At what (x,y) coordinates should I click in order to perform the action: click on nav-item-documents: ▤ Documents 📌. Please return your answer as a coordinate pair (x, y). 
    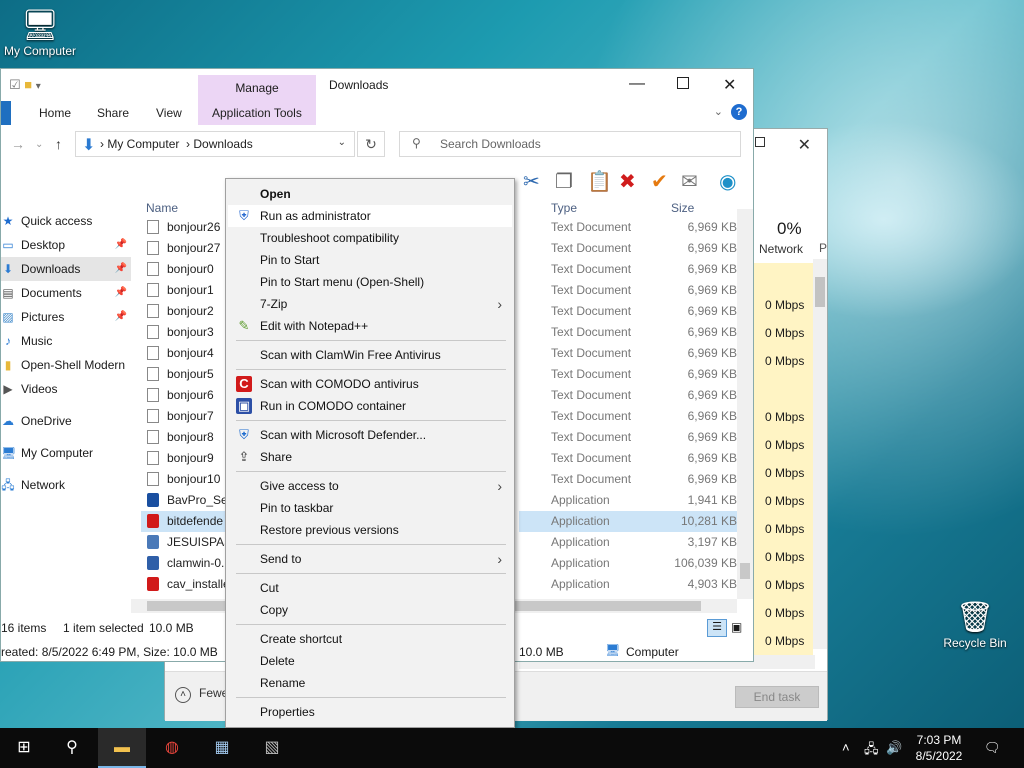
    Looking at the image, I should click on (66, 293).